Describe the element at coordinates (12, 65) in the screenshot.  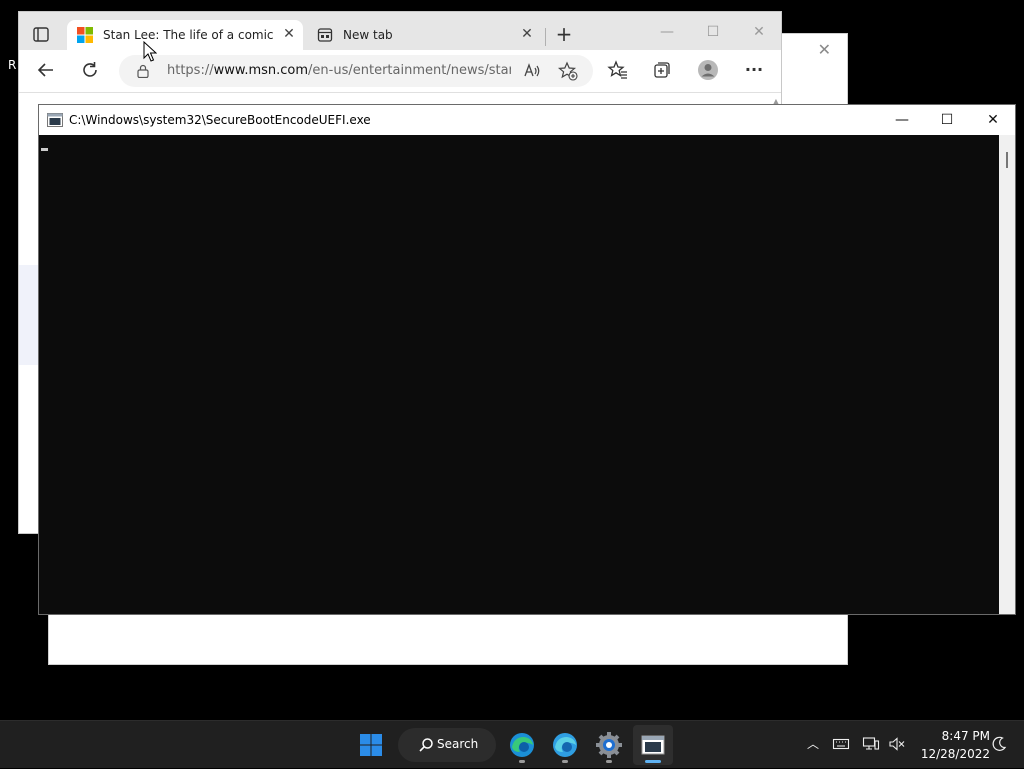
I see `desktop-partial-label: R` at that location.